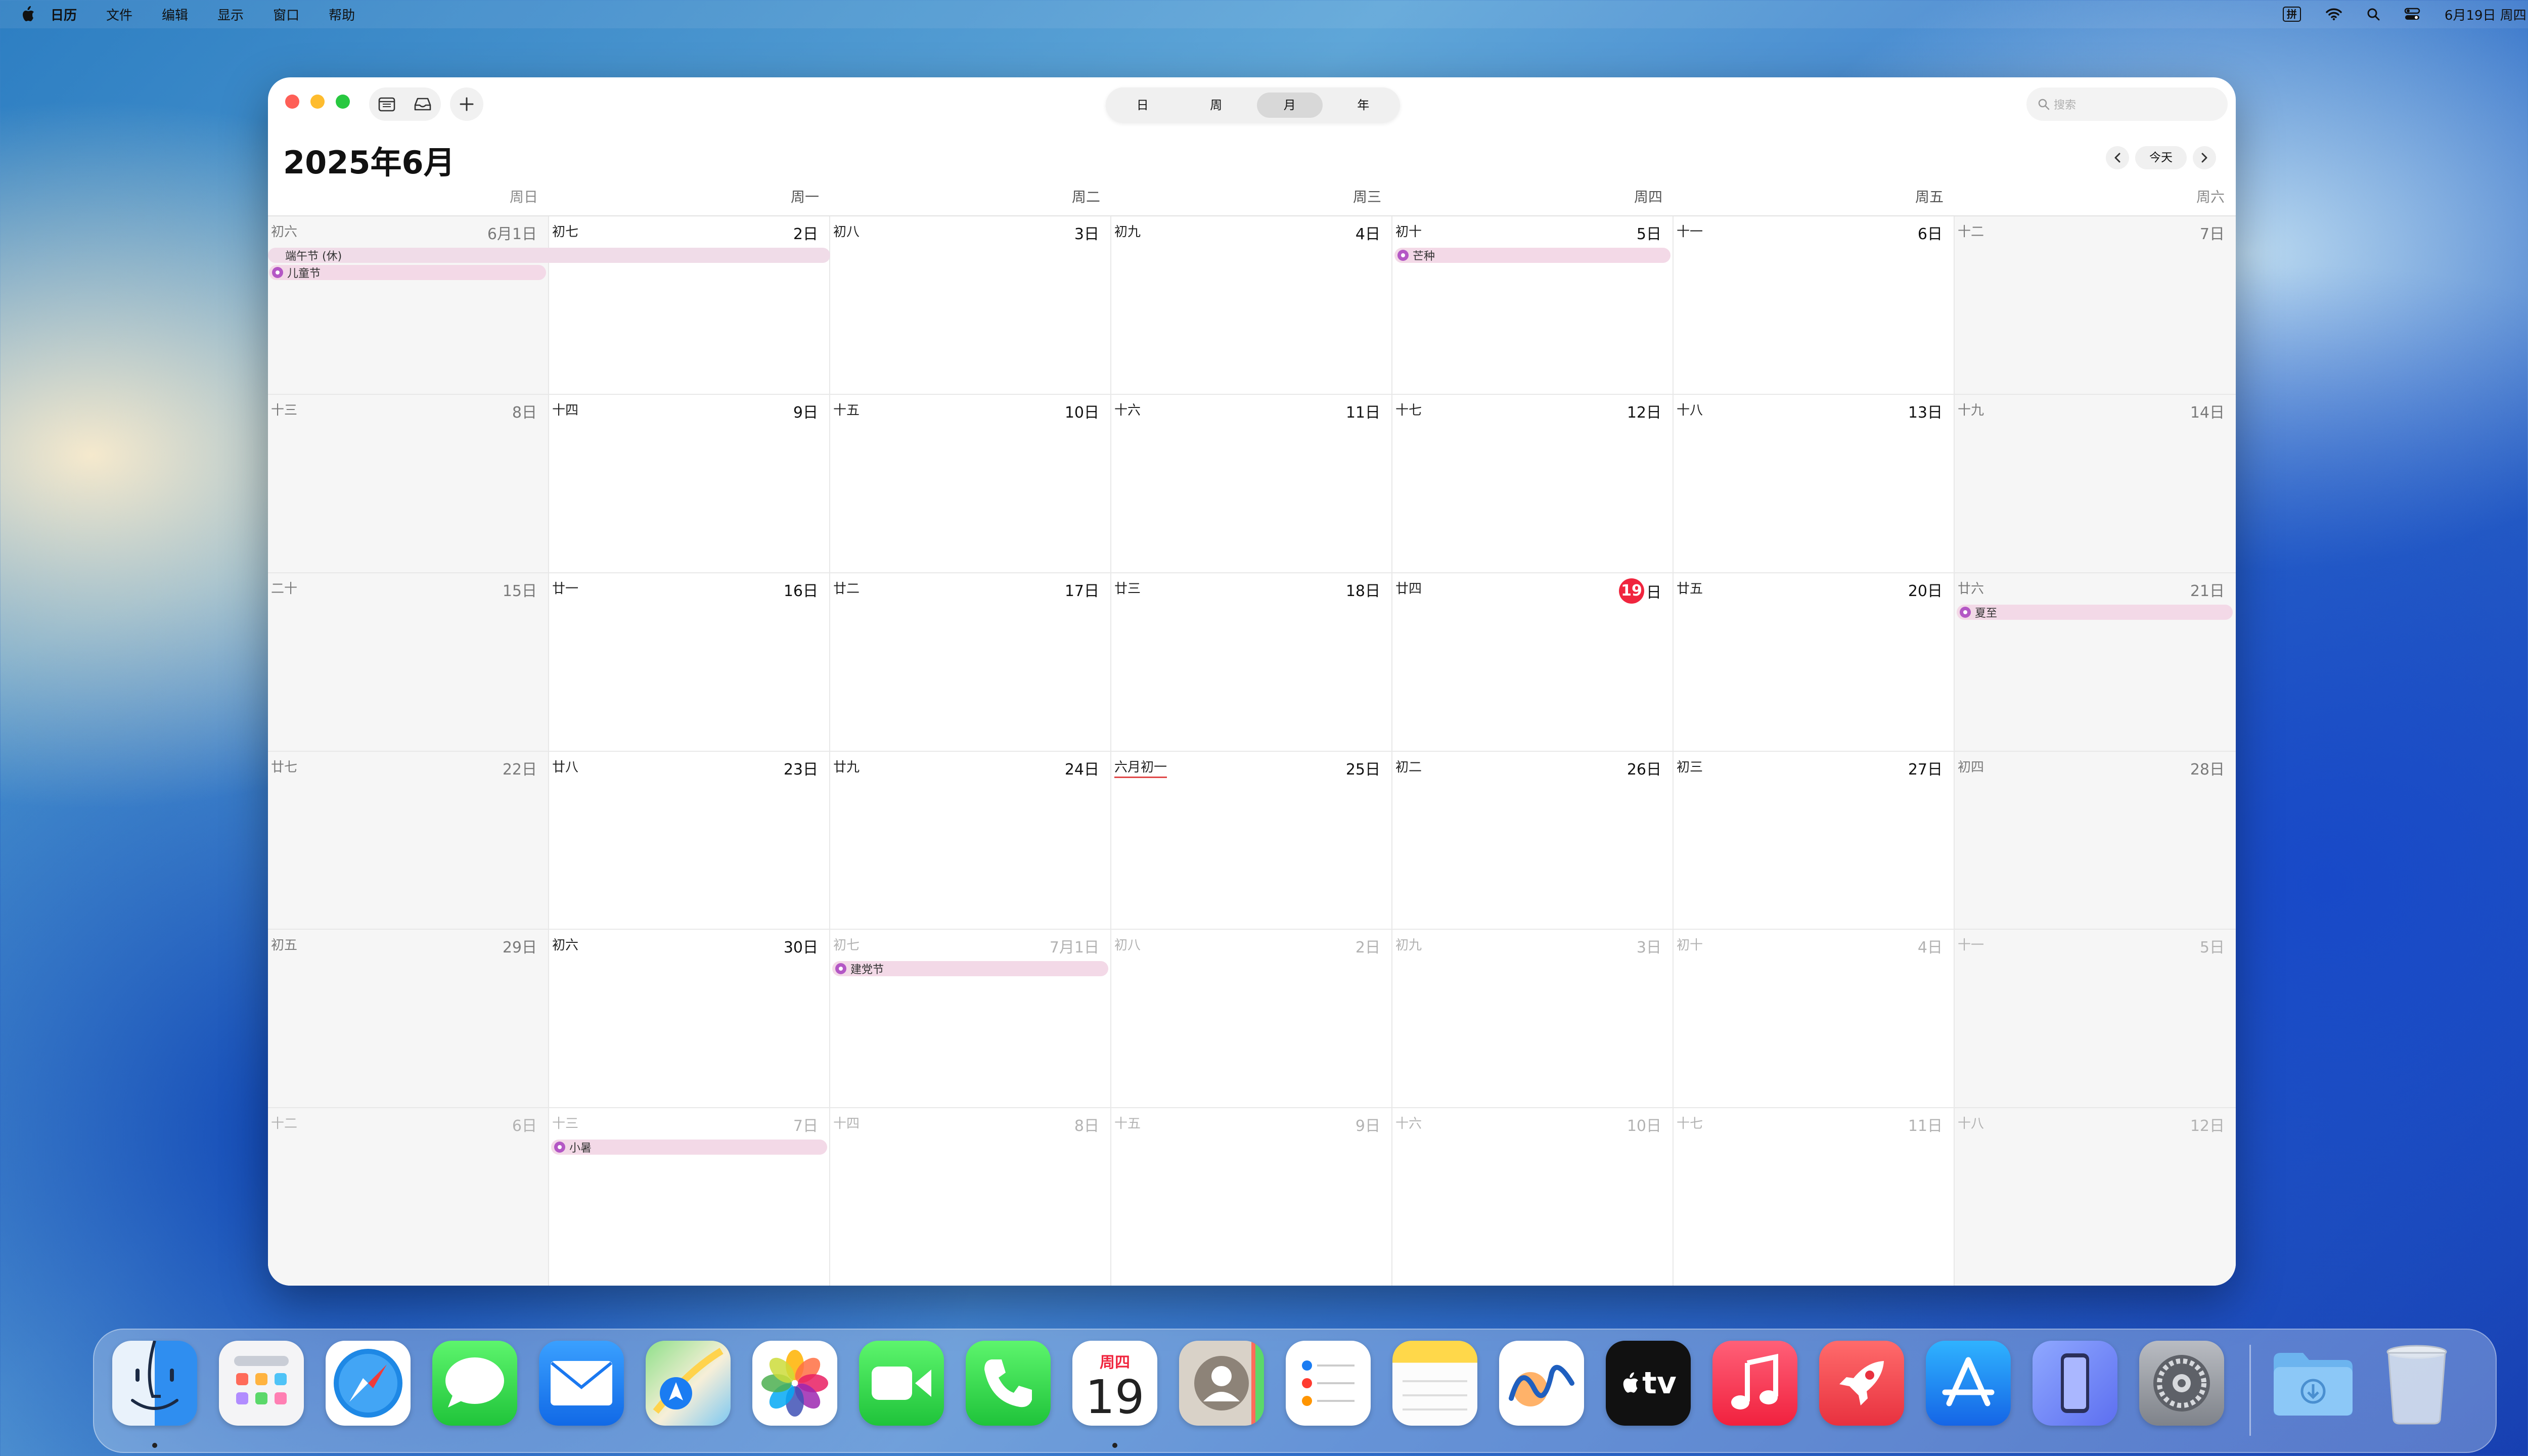  I want to click on spotlight-search-icon, so click(2374, 14).